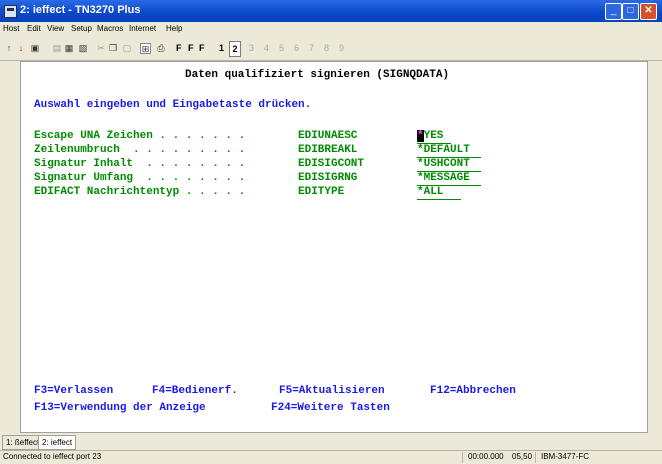 The image size is (662, 464). Describe the element at coordinates (328, 150) in the screenshot. I see `field-keyword-edibreakl: EDIBREAKL` at that location.